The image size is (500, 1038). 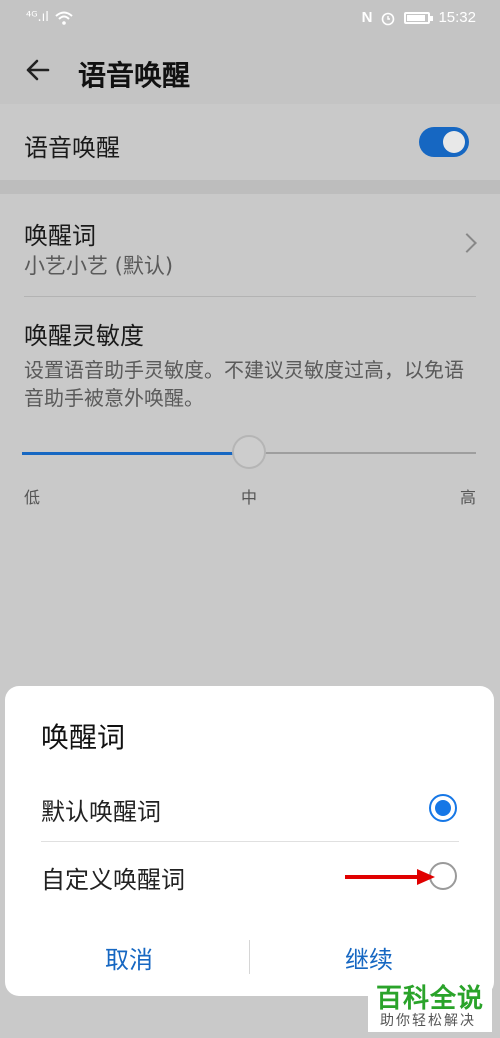 I want to click on back-arrow-icon, so click(x=38, y=70).